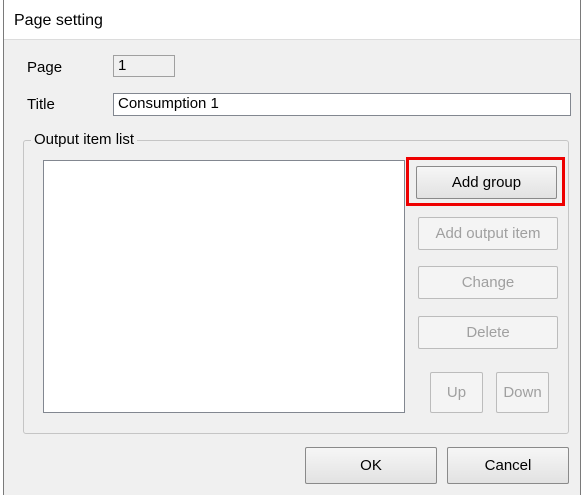 This screenshot has width=586, height=495. What do you see at coordinates (456, 392) in the screenshot?
I see `up-button: Up` at bounding box center [456, 392].